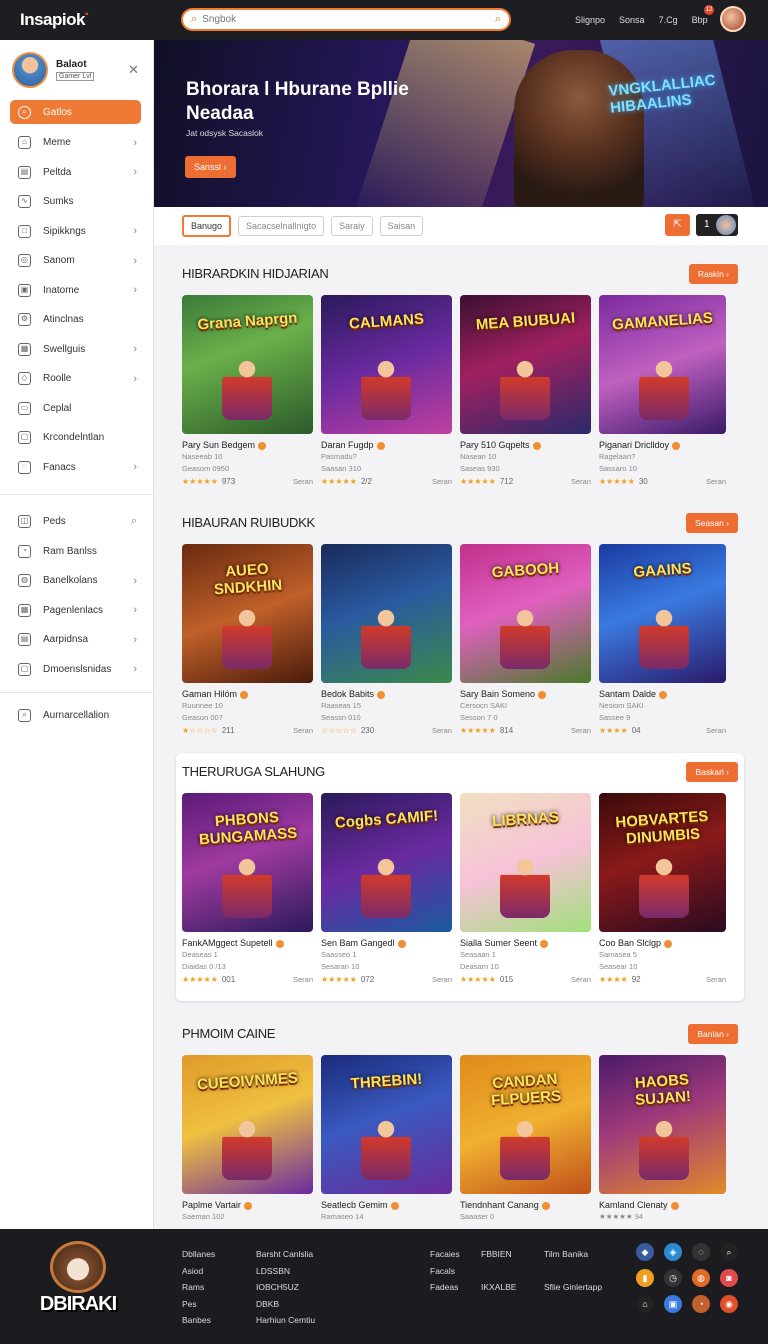  I want to click on game-thumbnail: LIBRNAS, so click(525, 862).